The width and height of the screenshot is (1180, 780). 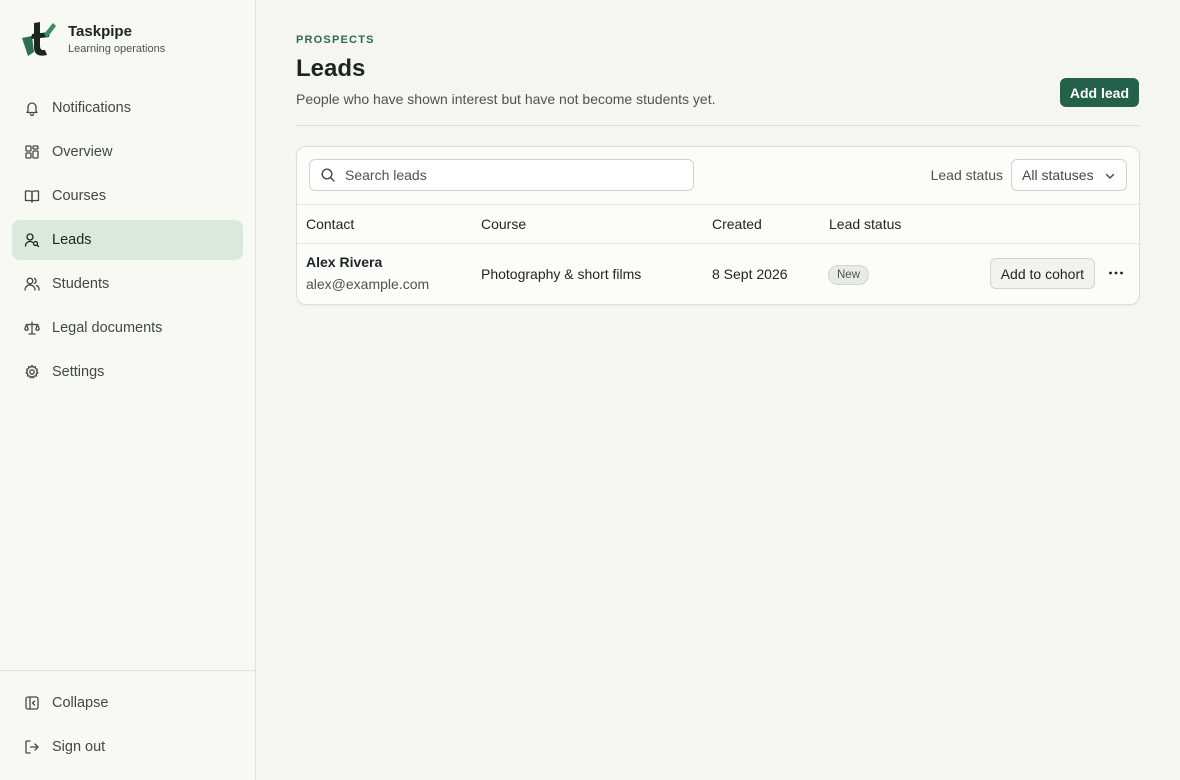 What do you see at coordinates (32, 284) in the screenshot?
I see `users-icon` at bounding box center [32, 284].